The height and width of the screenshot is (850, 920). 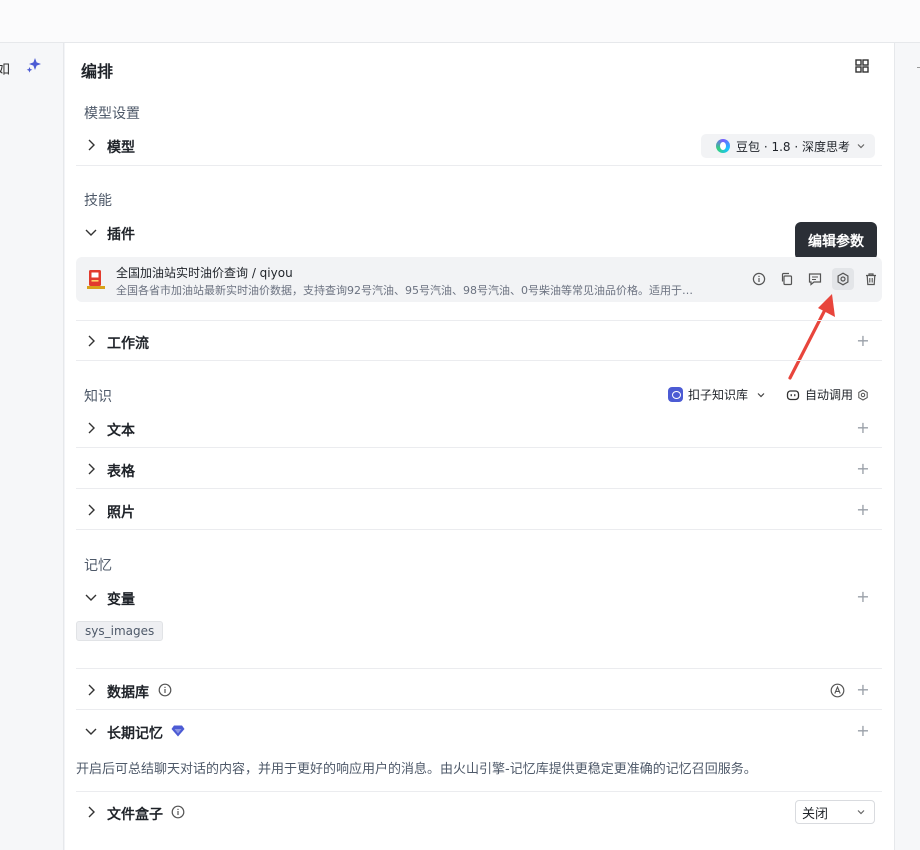 I want to click on info-button, so click(x=759, y=279).